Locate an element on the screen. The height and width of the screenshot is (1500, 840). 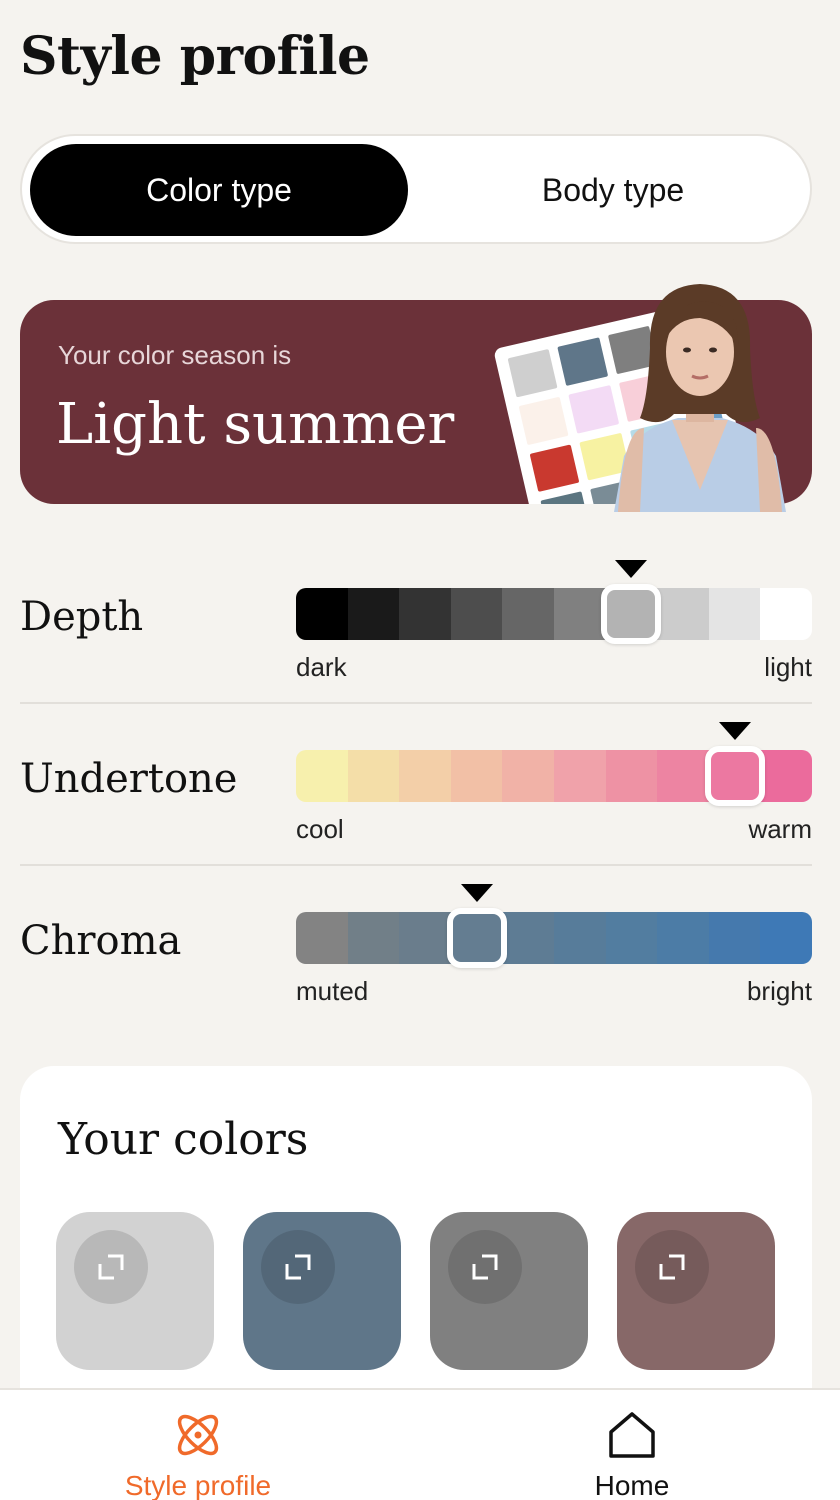
tab-body-type: Body type is located at coordinates (613, 190).